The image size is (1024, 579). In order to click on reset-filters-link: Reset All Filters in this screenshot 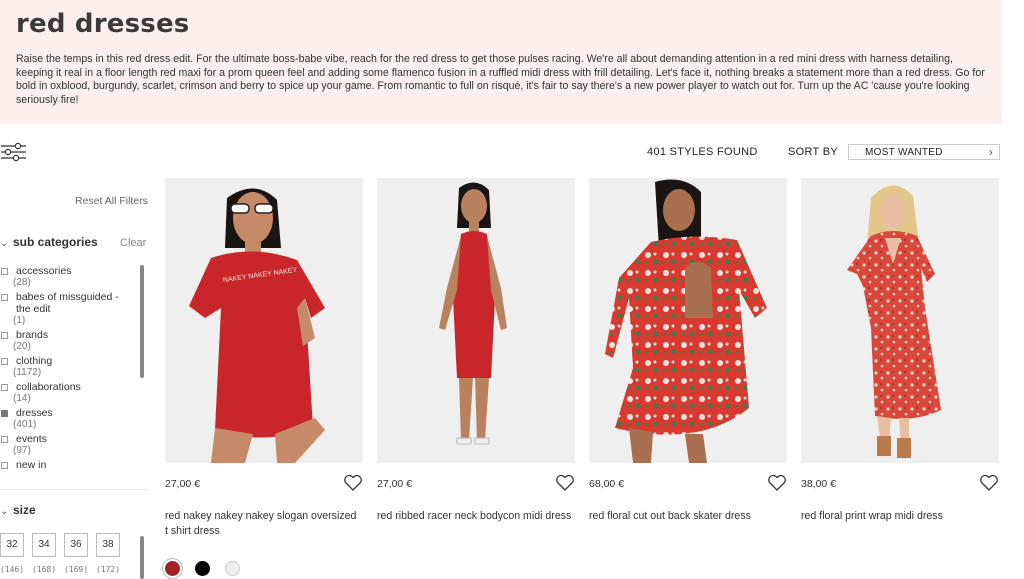, I will do `click(111, 201)`.